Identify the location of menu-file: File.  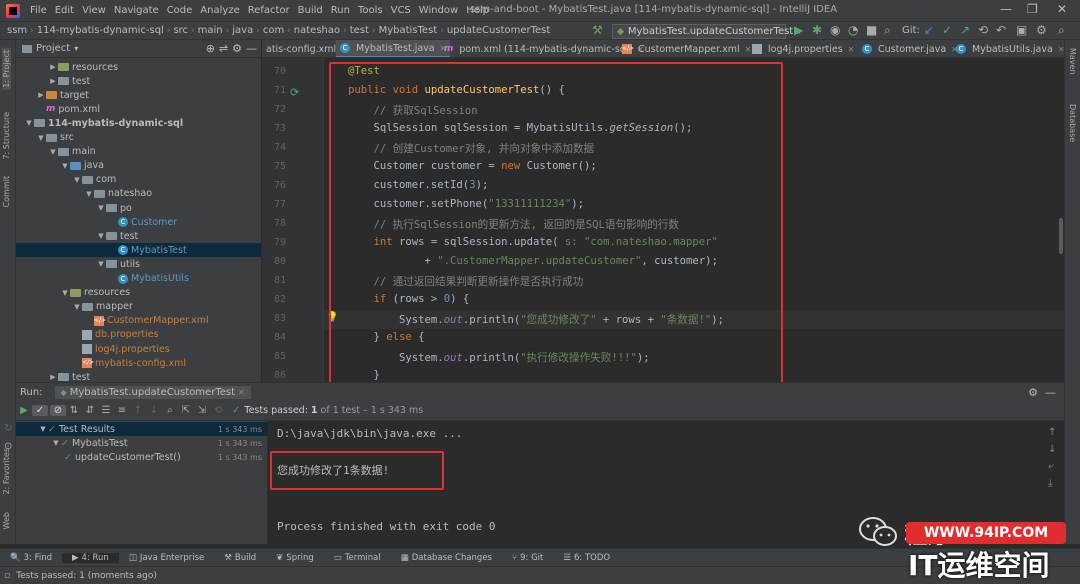
(38, 10).